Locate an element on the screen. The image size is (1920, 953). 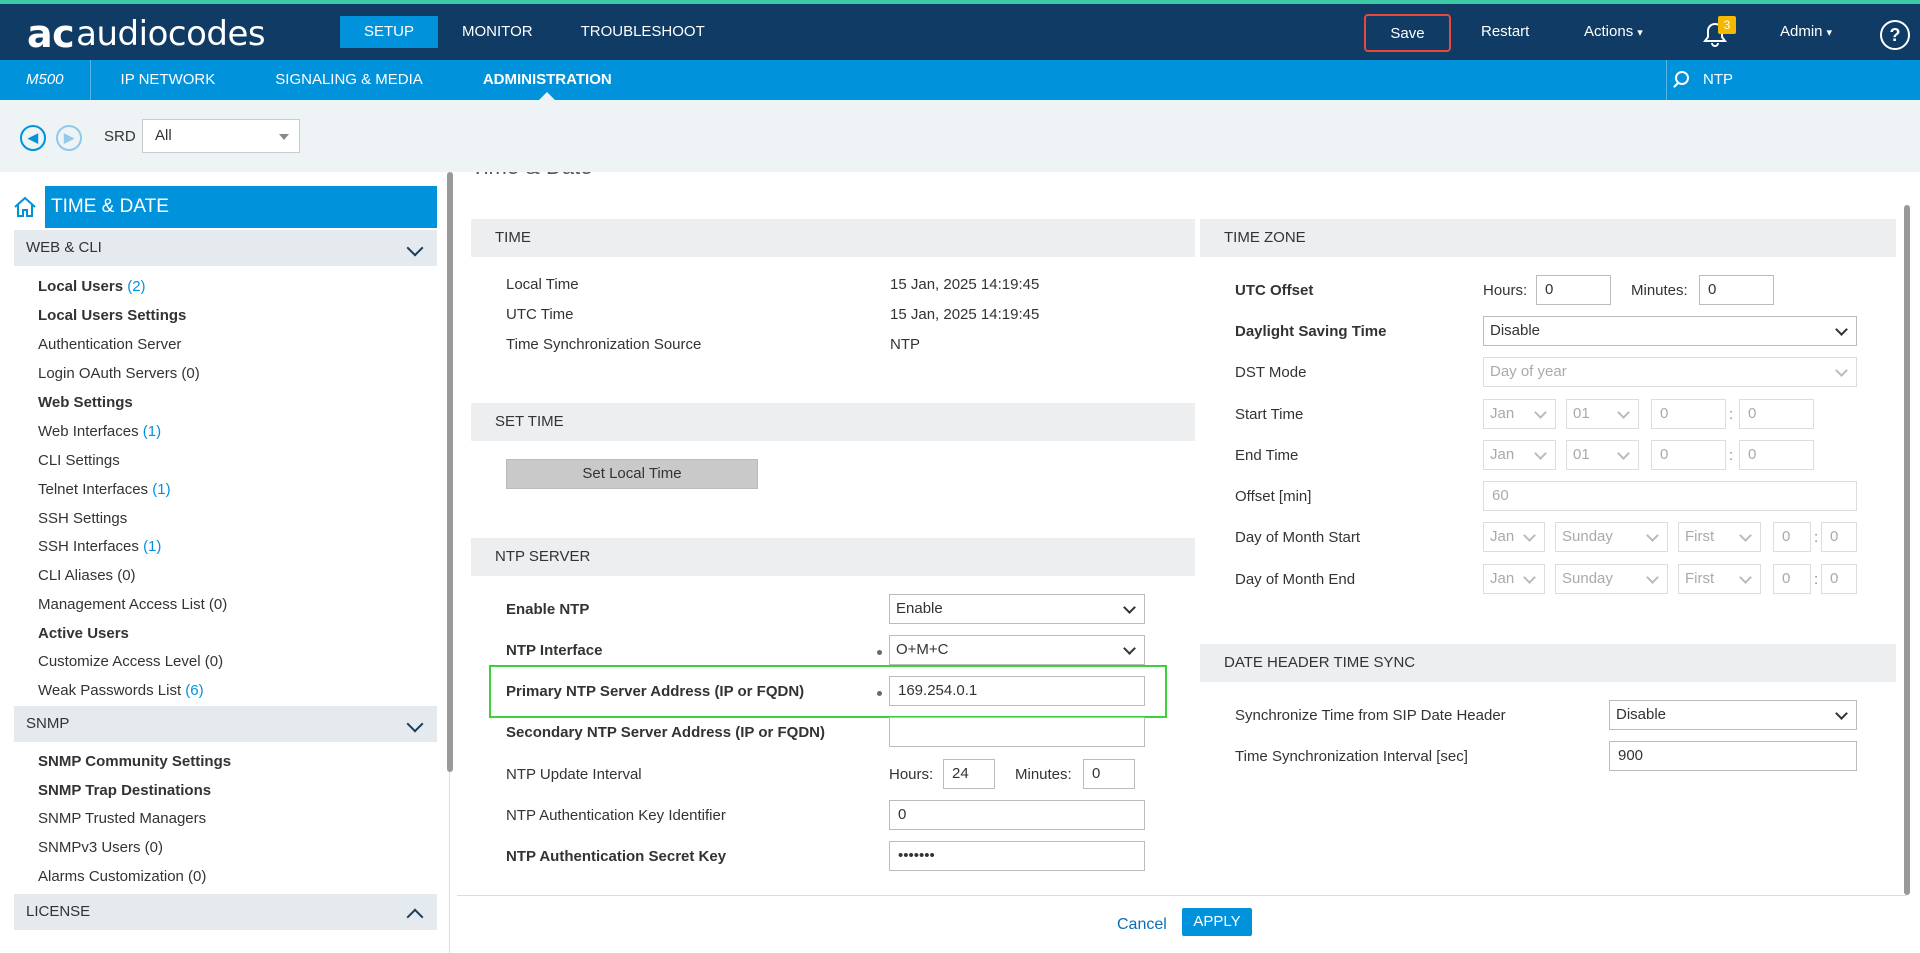
end-day-select: 01 is located at coordinates (1602, 455).